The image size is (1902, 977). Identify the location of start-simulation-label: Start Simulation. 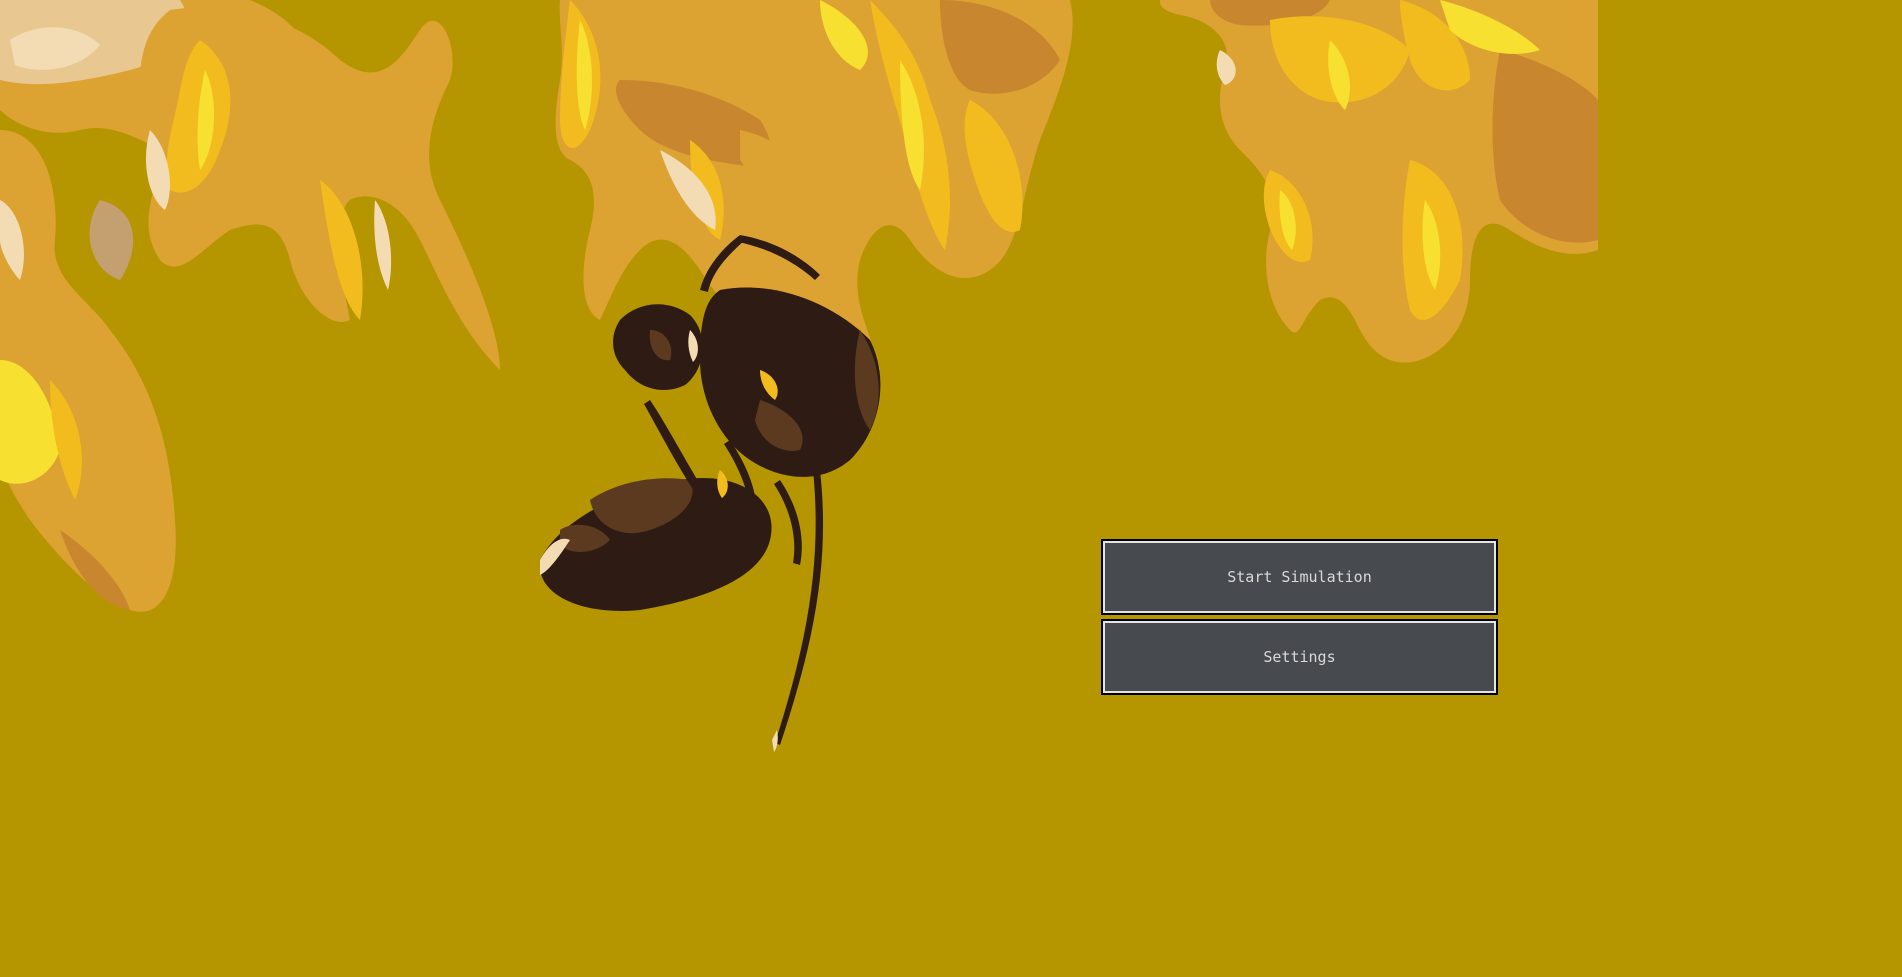
(1299, 577).